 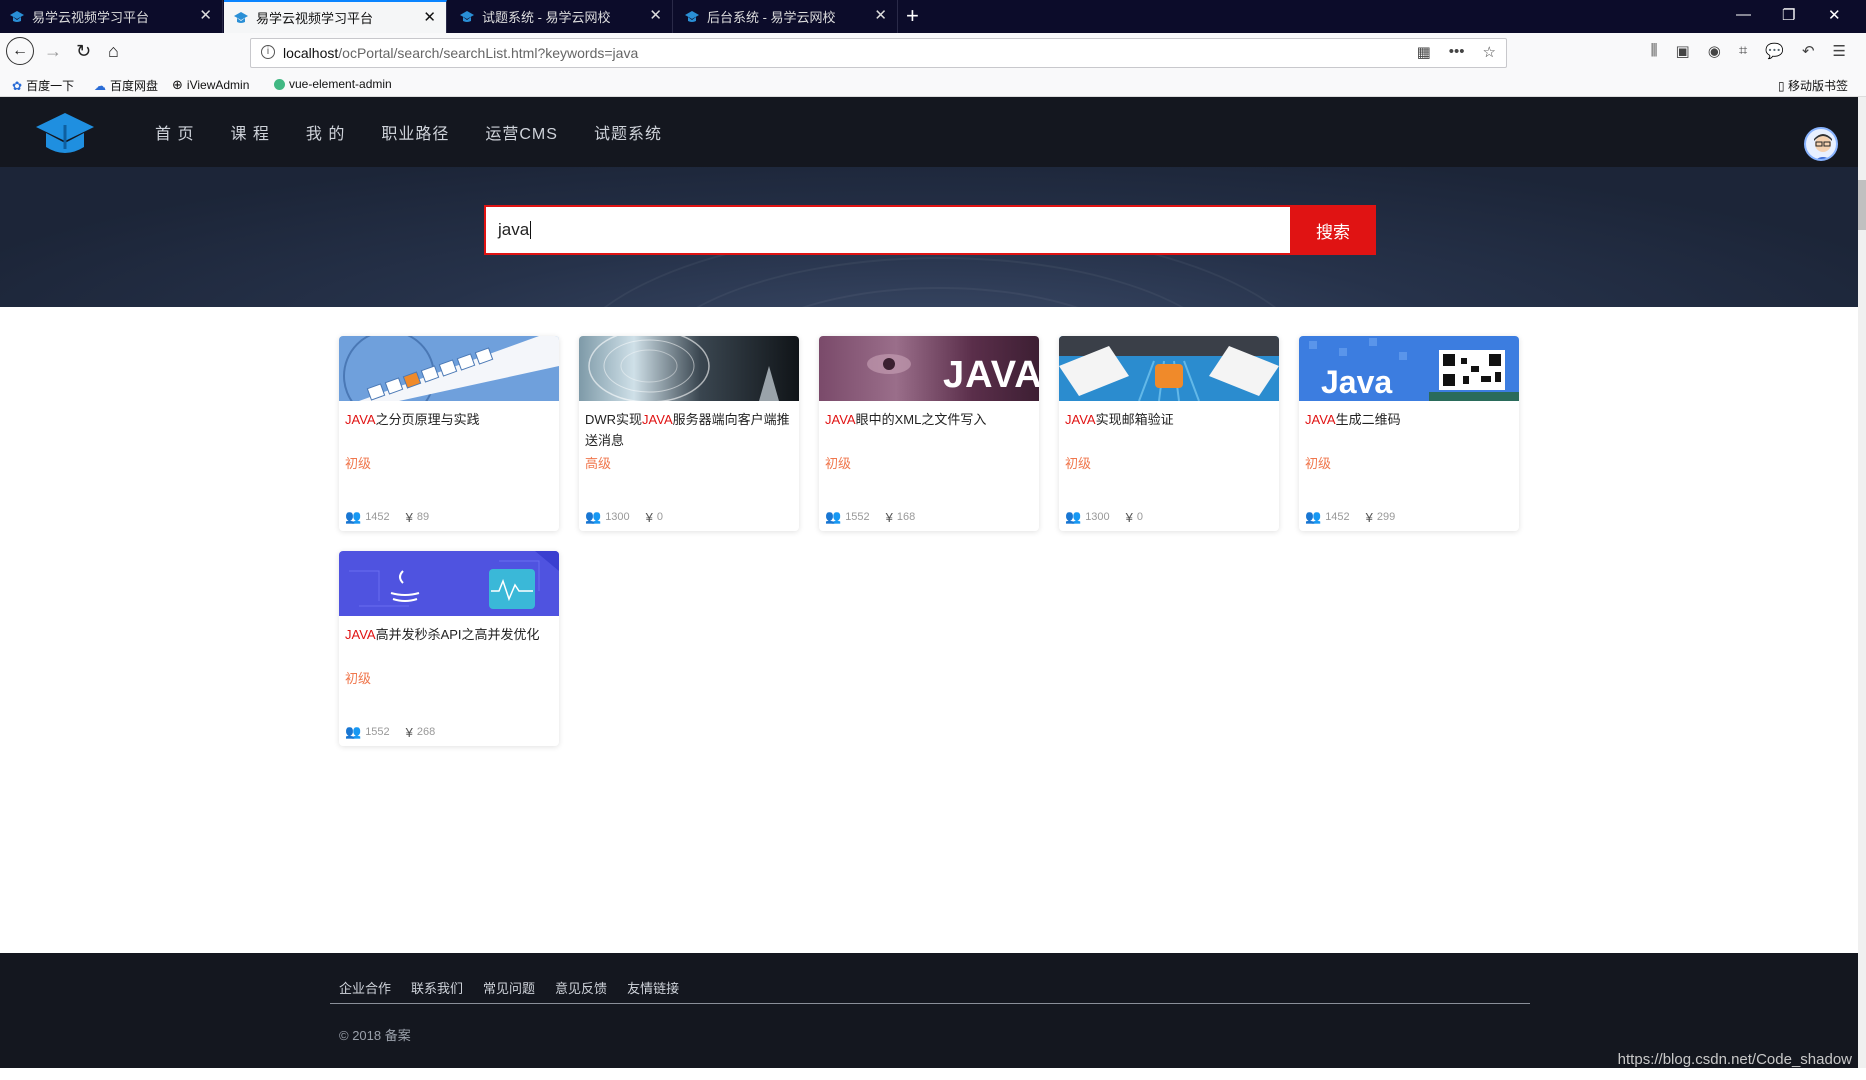 What do you see at coordinates (65, 133) in the screenshot?
I see `graduation-cap-logo-icon` at bounding box center [65, 133].